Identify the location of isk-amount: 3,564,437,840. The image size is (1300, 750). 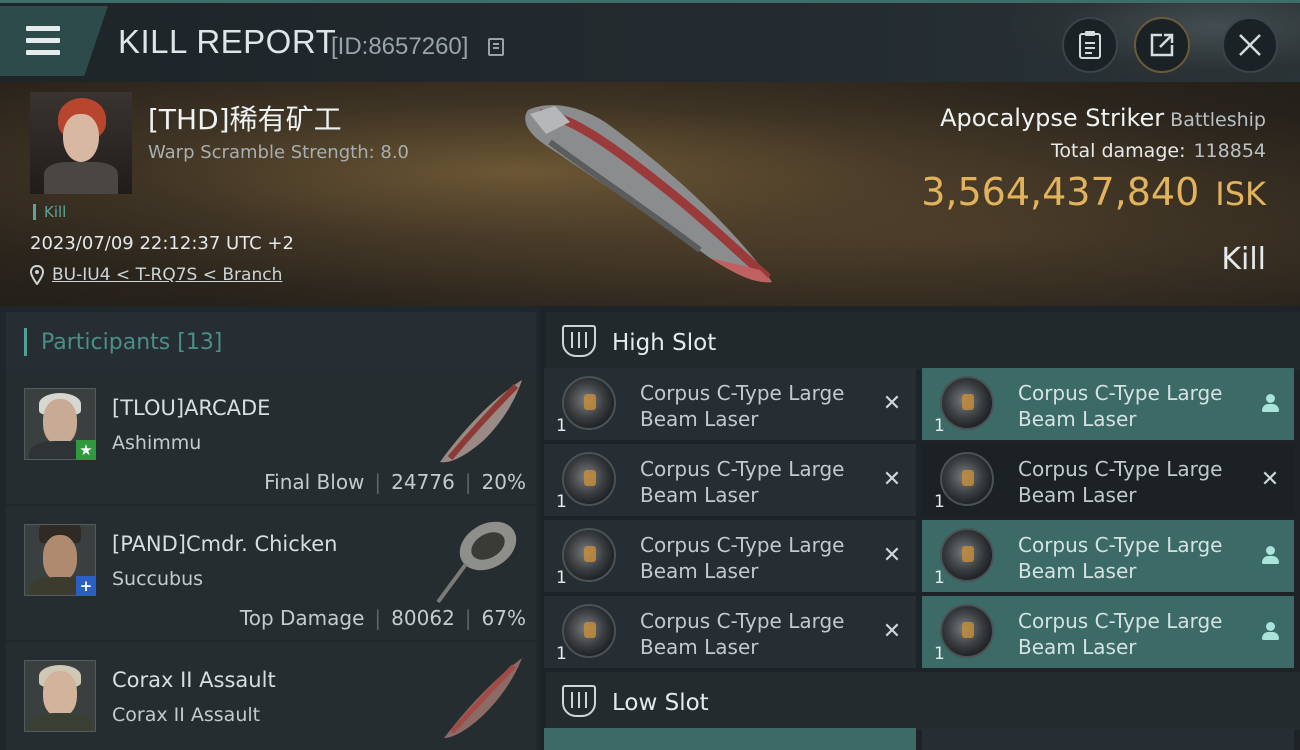
(1060, 192).